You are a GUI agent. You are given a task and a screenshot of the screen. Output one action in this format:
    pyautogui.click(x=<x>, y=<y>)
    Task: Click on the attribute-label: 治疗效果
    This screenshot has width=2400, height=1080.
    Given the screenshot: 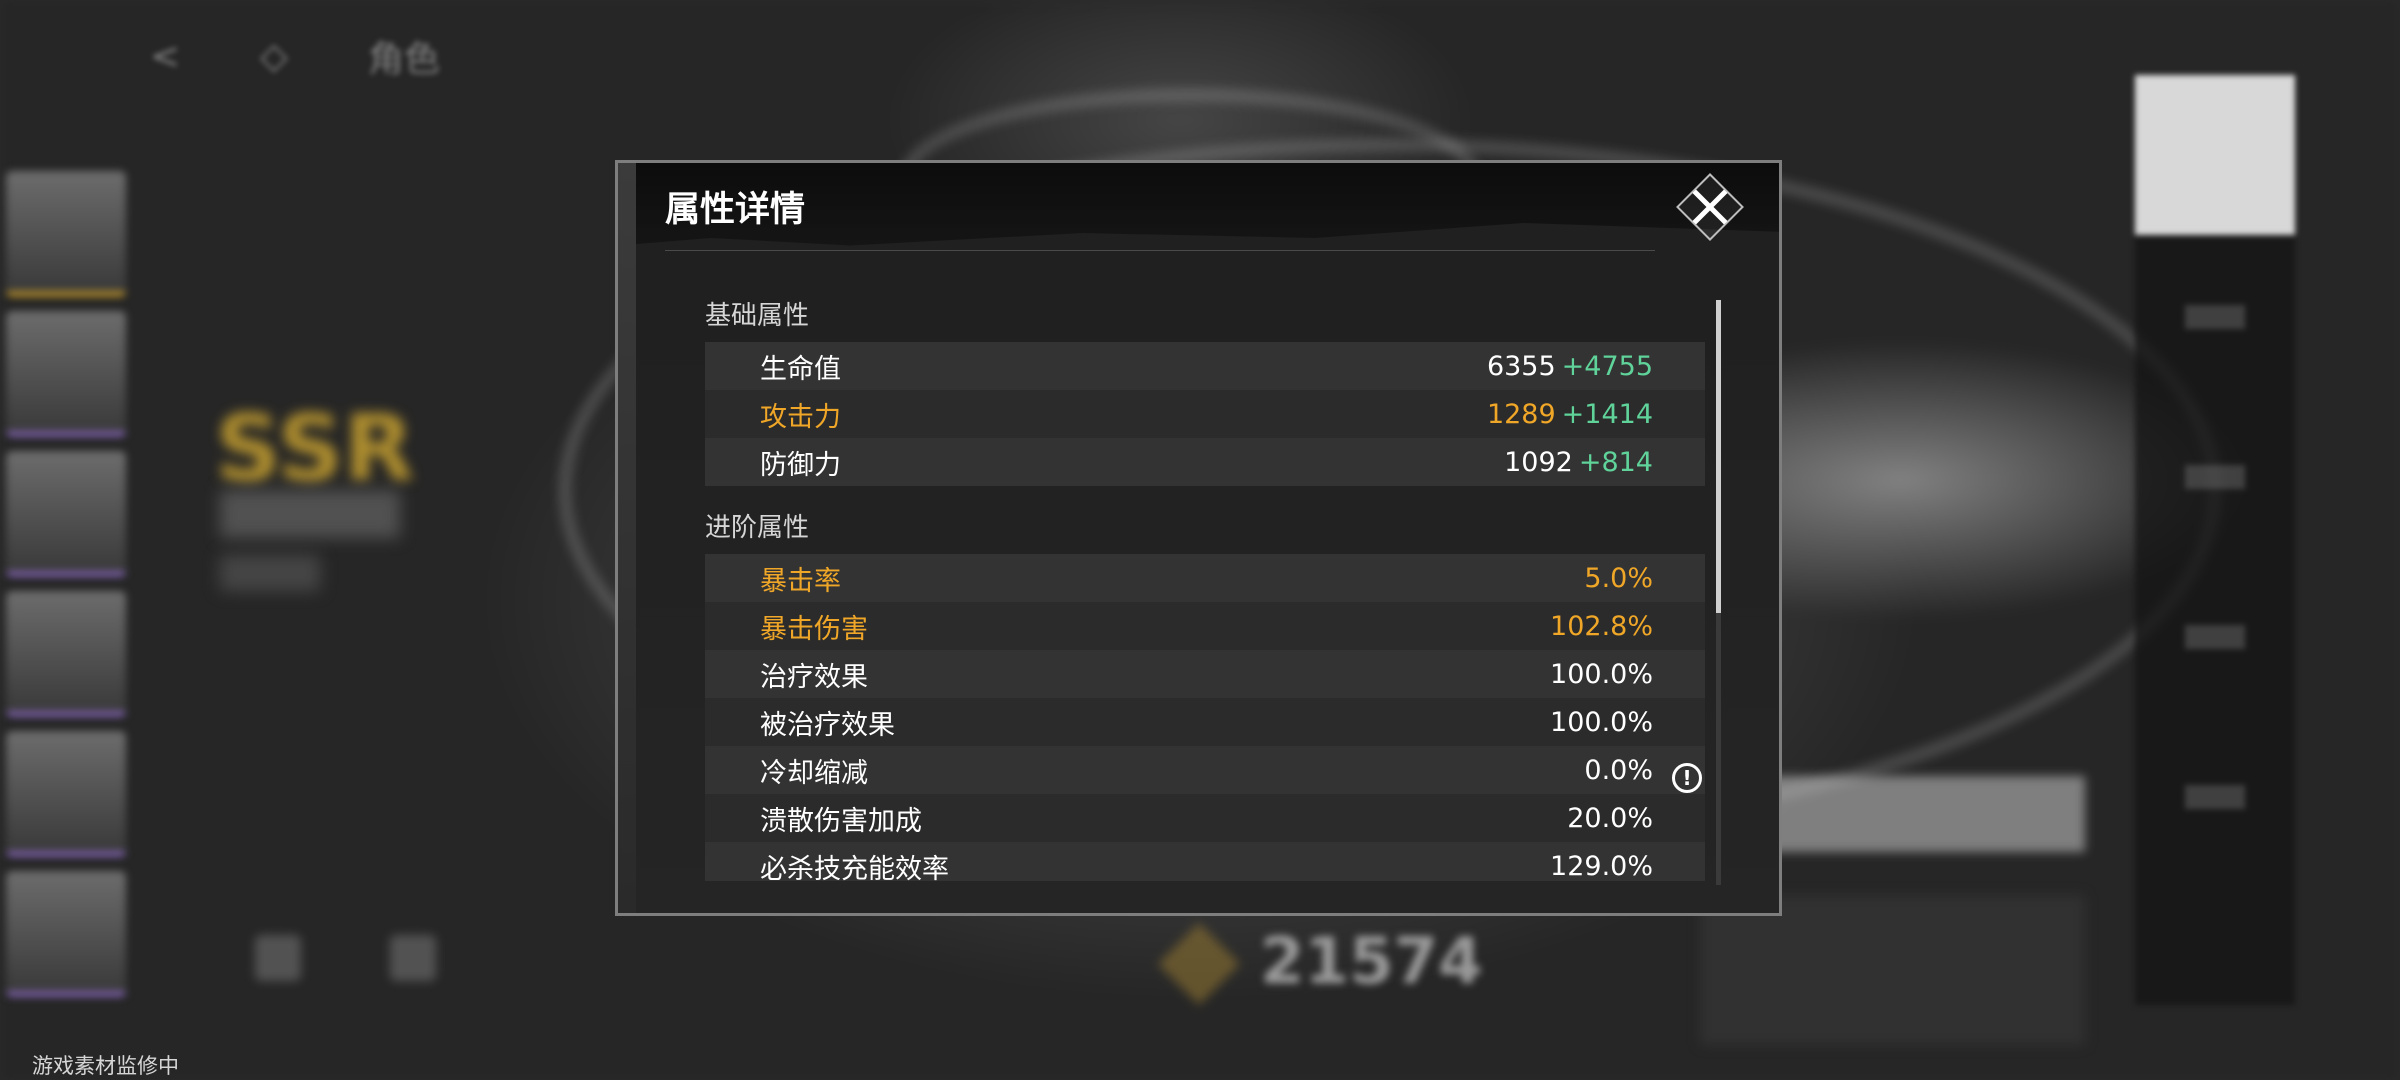 What is the action you would take?
    pyautogui.click(x=814, y=677)
    